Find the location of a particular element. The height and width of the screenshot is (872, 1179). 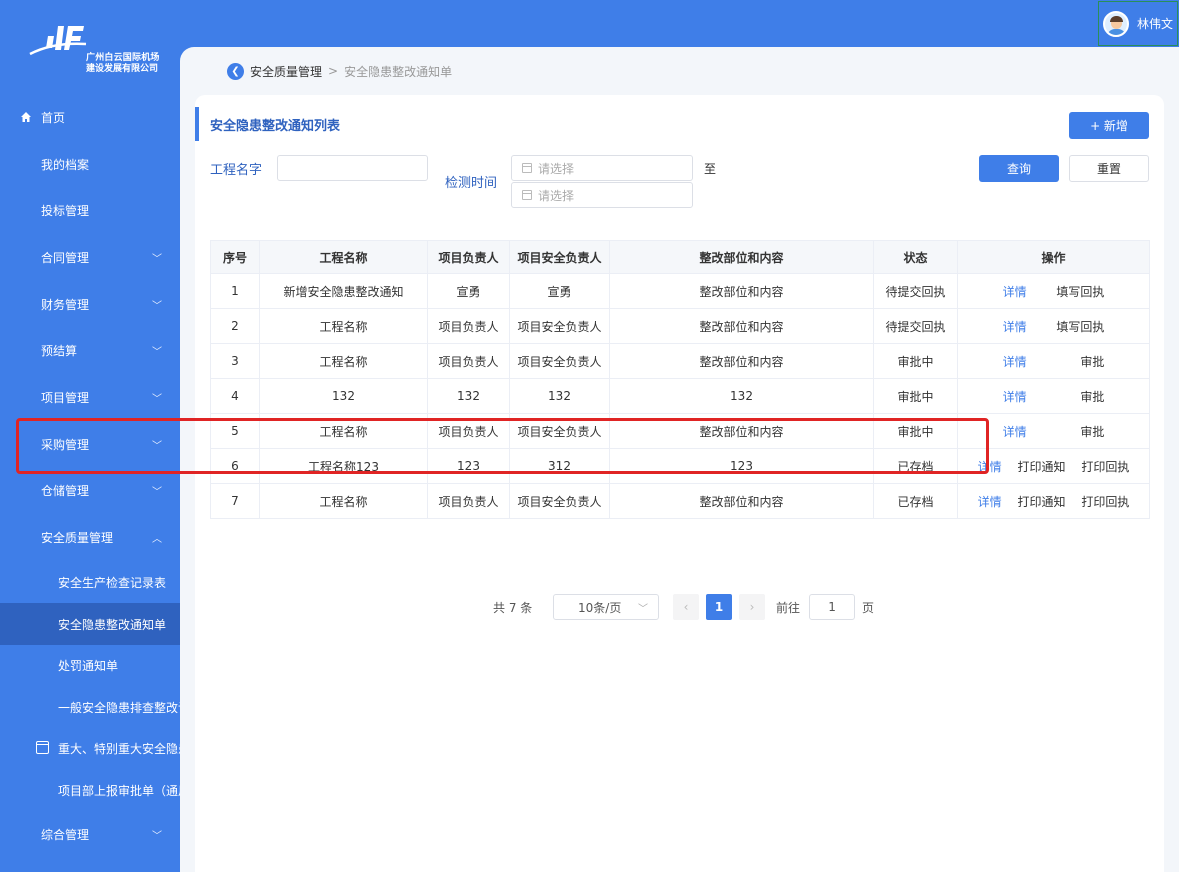

sidebar-item-general-admin: 综合管理 ﹀ is located at coordinates (90, 834).